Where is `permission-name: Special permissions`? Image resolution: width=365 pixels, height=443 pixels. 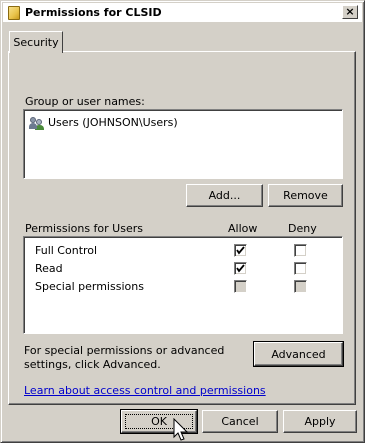 permission-name: Special permissions is located at coordinates (89, 286).